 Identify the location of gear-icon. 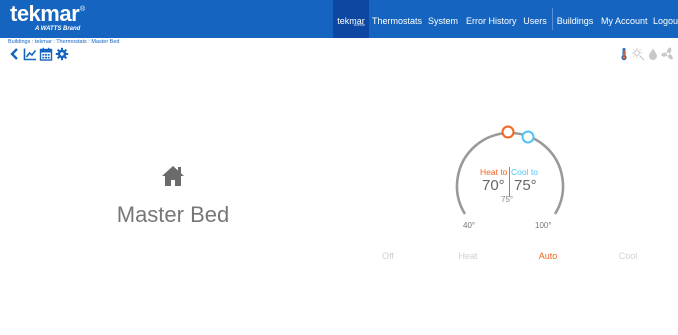
(62, 54).